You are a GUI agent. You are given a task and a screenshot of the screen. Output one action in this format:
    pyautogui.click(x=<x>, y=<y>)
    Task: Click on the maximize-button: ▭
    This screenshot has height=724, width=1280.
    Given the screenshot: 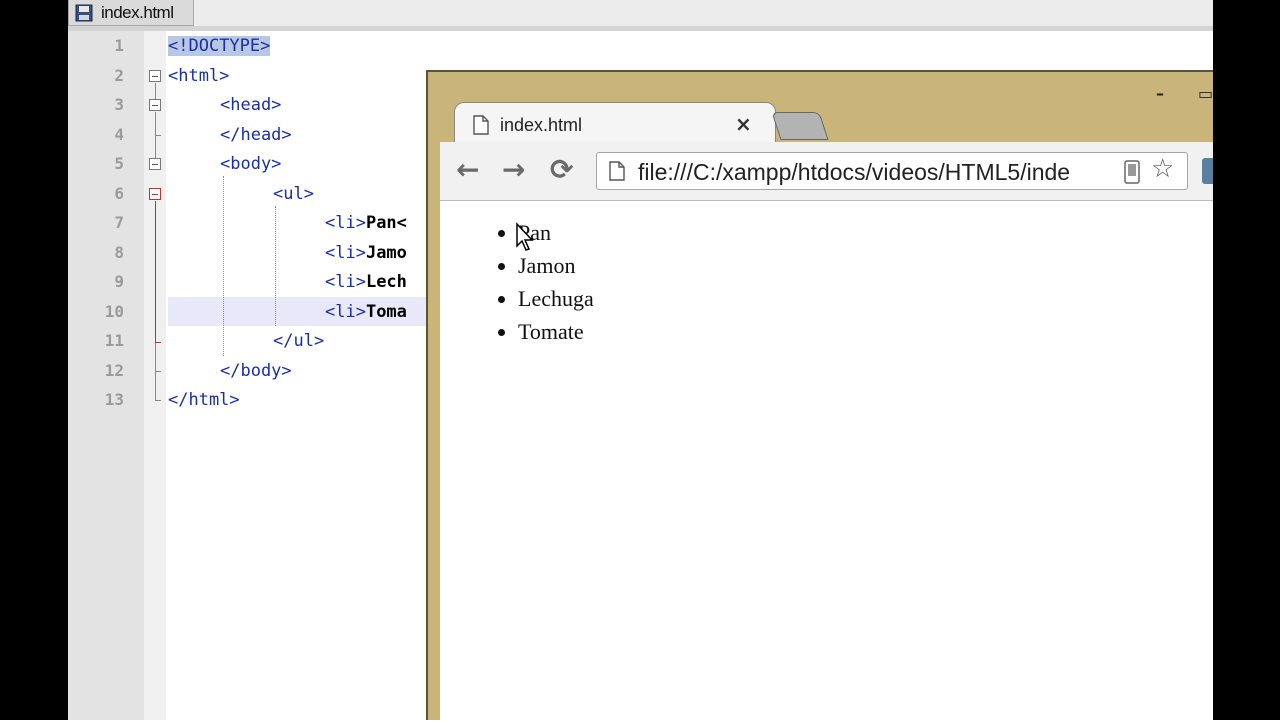 What is the action you would take?
    pyautogui.click(x=1205, y=93)
    